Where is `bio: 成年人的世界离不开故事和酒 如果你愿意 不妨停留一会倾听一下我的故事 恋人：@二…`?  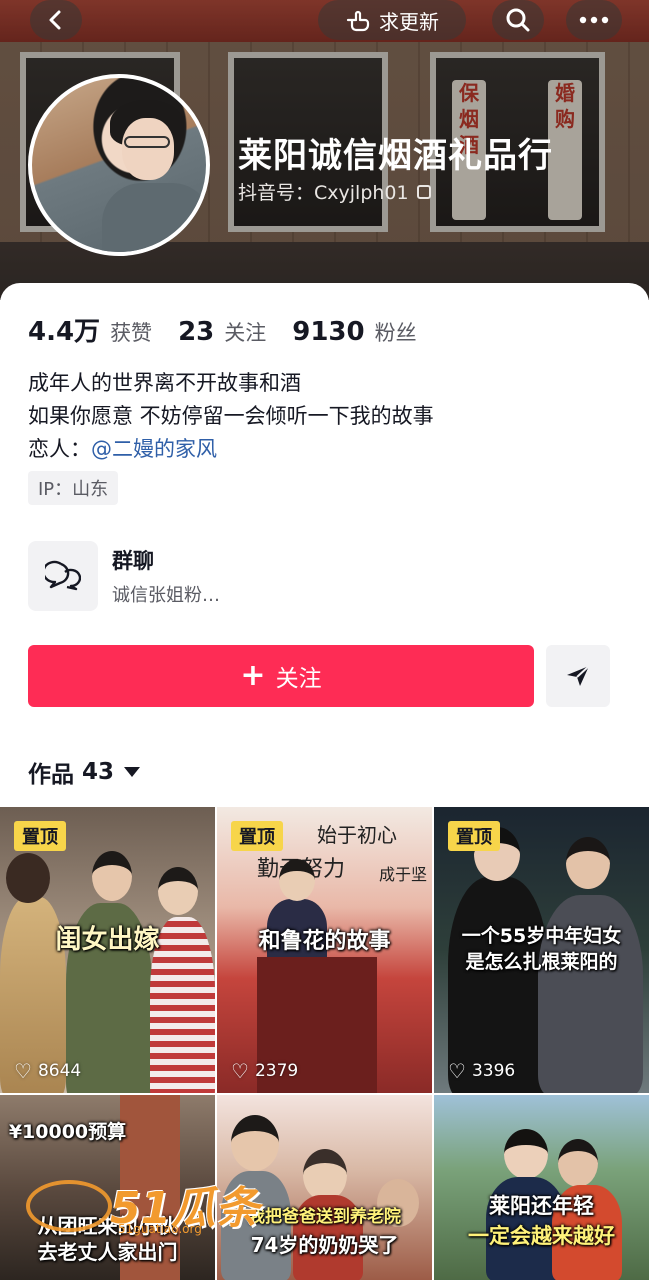
bio: 成年人的世界离不开故事和酒 如果你愿意 不妨停留一会倾听一下我的故事 恋人：@二… is located at coordinates (231, 416).